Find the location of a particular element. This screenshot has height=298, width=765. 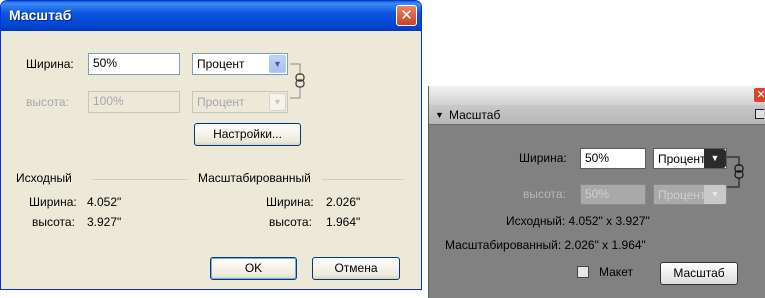

panel-original-text: Исходный: 4.052" x 3.927" is located at coordinates (578, 221).